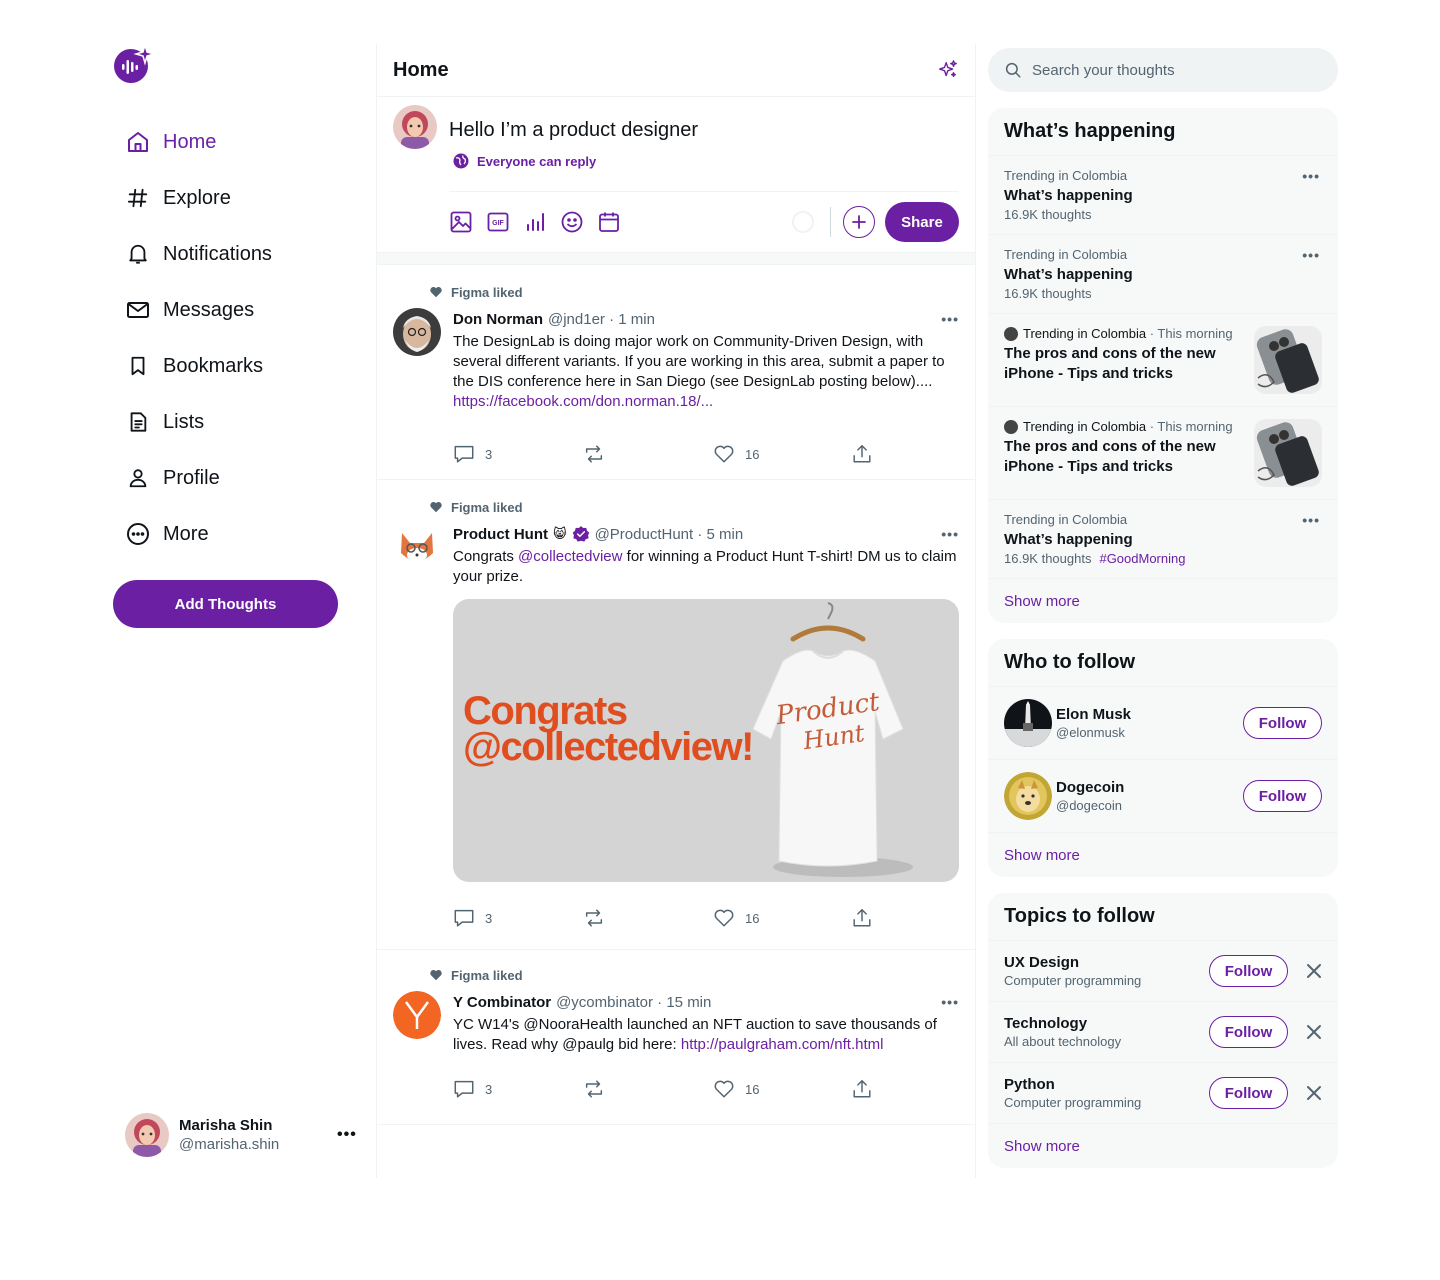  Describe the element at coordinates (782, 1044) in the screenshot. I see `post-link: http://paulgraham.com/nft.html` at that location.